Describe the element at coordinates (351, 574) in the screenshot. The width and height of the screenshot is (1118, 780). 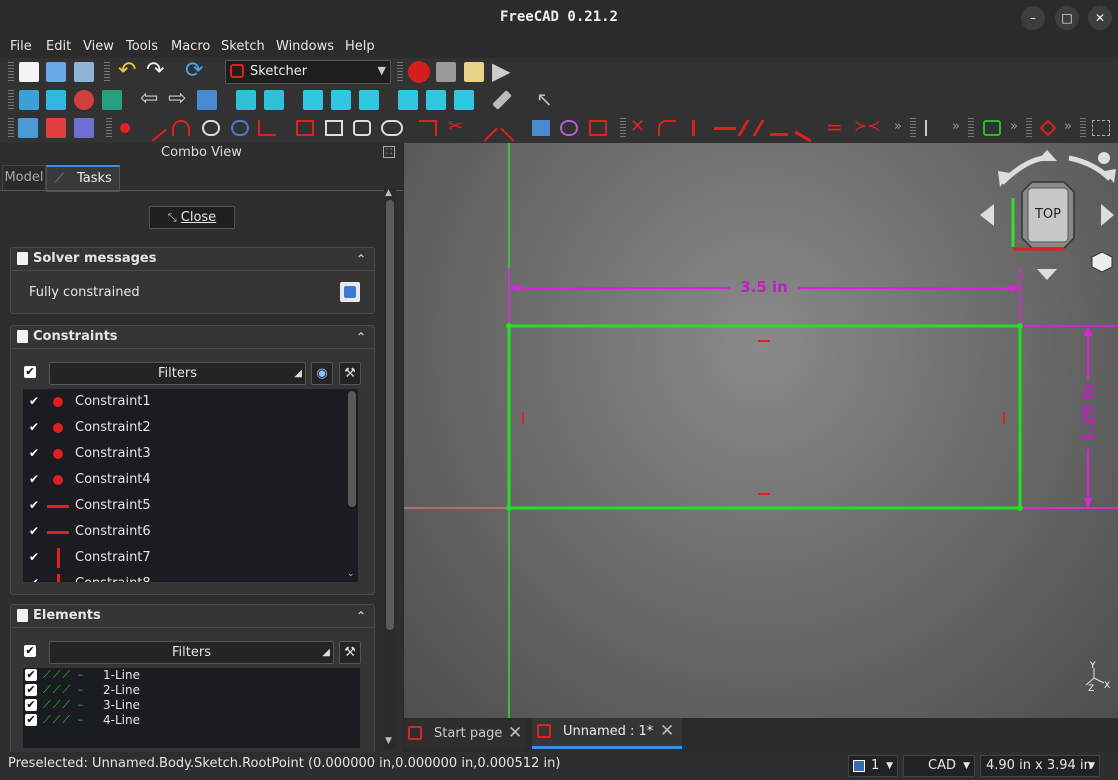
I see `scroll-down-icon: ⌄` at that location.